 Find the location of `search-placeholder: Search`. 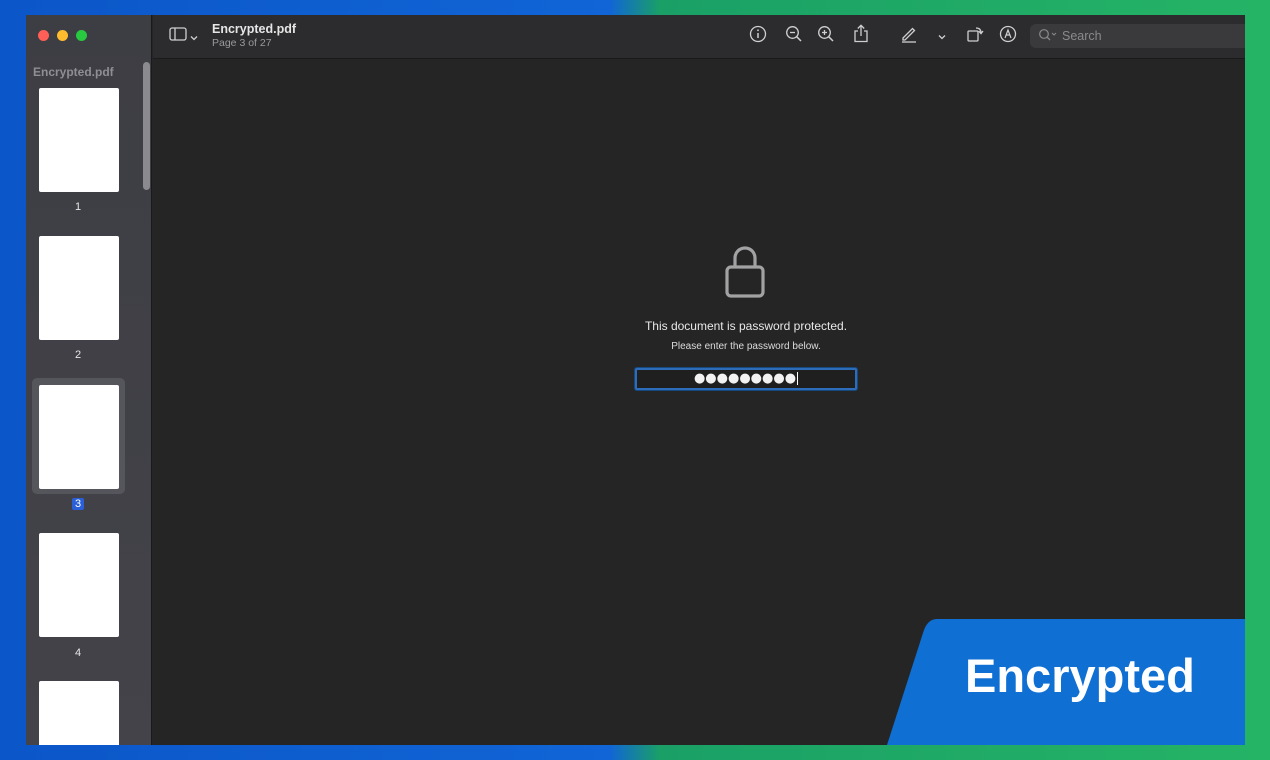

search-placeholder: Search is located at coordinates (1082, 36).